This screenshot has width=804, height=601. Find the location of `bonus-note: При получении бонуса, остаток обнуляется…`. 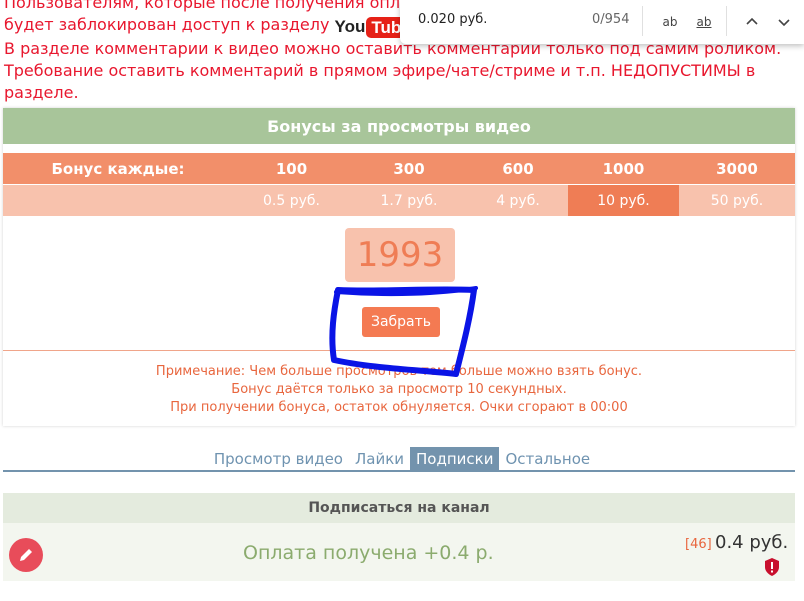

bonus-note: При получении бонуса, остаток обнуляется… is located at coordinates (399, 407).